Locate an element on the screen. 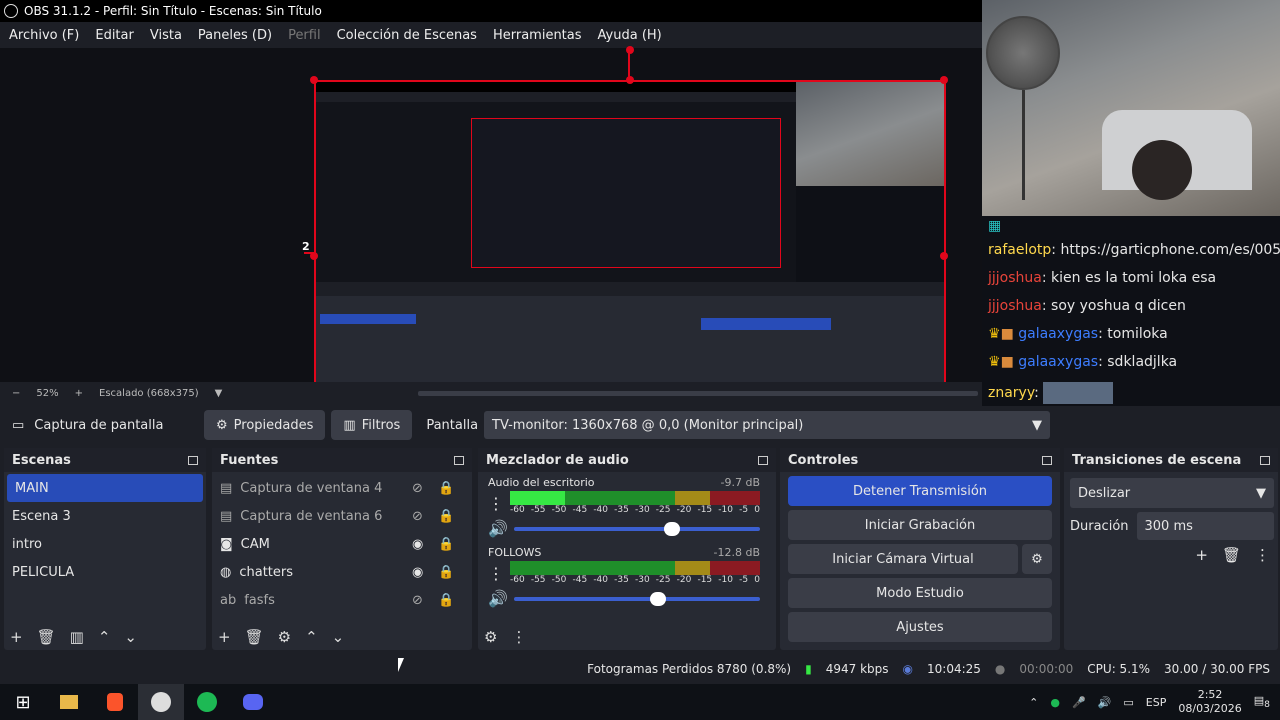 This screenshot has height=720, width=1280. obs-icon is located at coordinates (11, 11).